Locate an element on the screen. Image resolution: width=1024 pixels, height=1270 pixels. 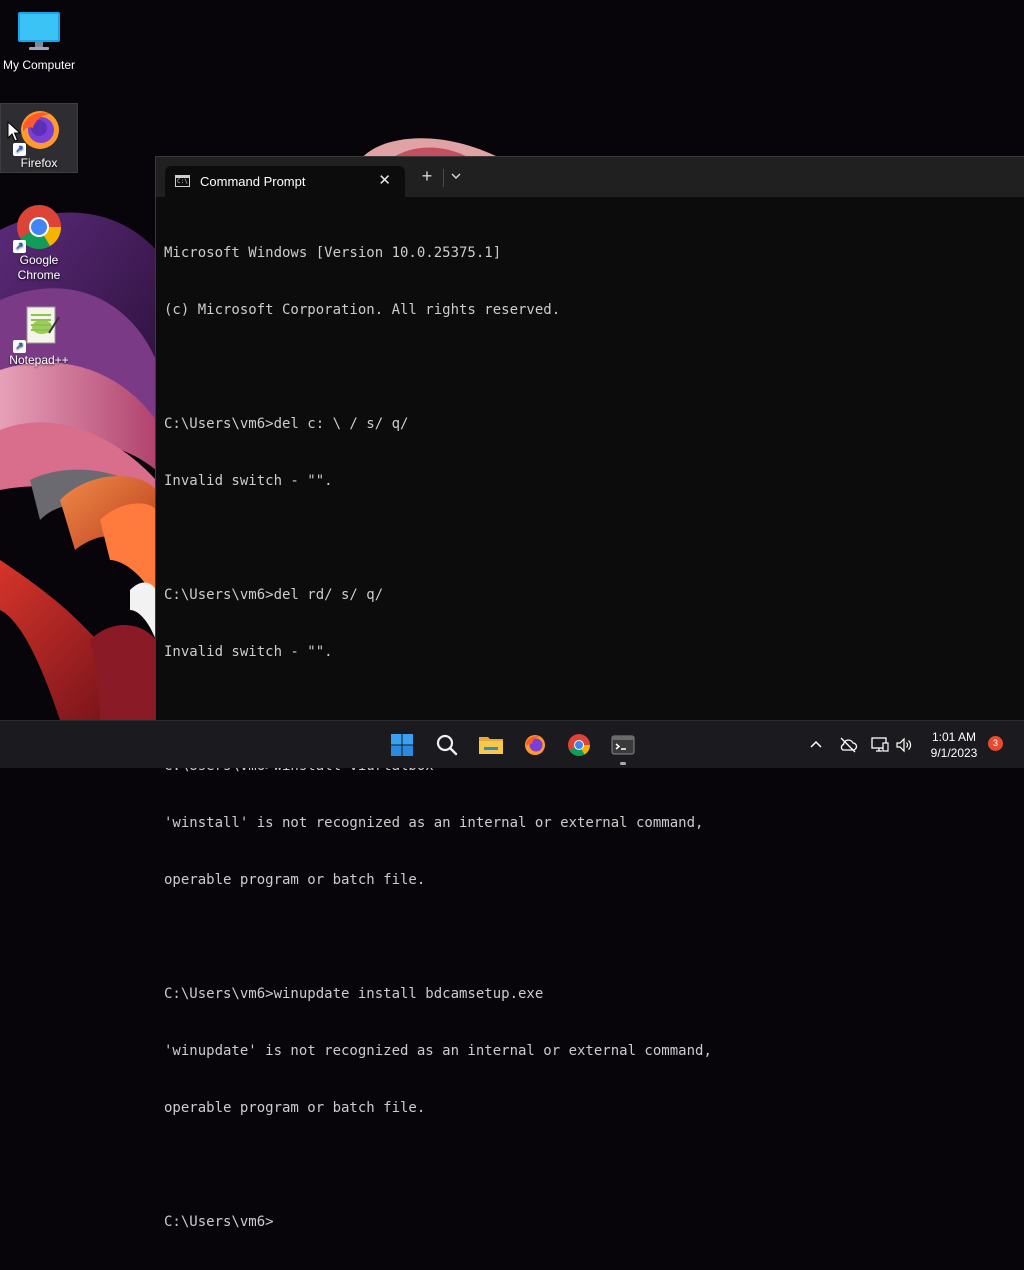
desktop-icon-label: My Computer is located at coordinates (39, 65).